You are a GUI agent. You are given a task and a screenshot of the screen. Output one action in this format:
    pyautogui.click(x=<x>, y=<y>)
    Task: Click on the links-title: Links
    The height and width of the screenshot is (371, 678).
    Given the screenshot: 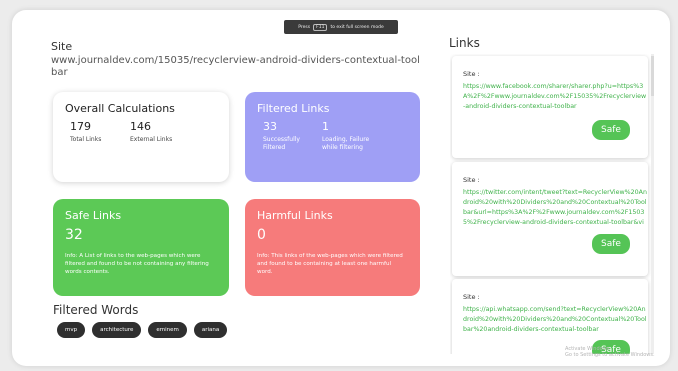 What is the action you would take?
    pyautogui.click(x=464, y=43)
    